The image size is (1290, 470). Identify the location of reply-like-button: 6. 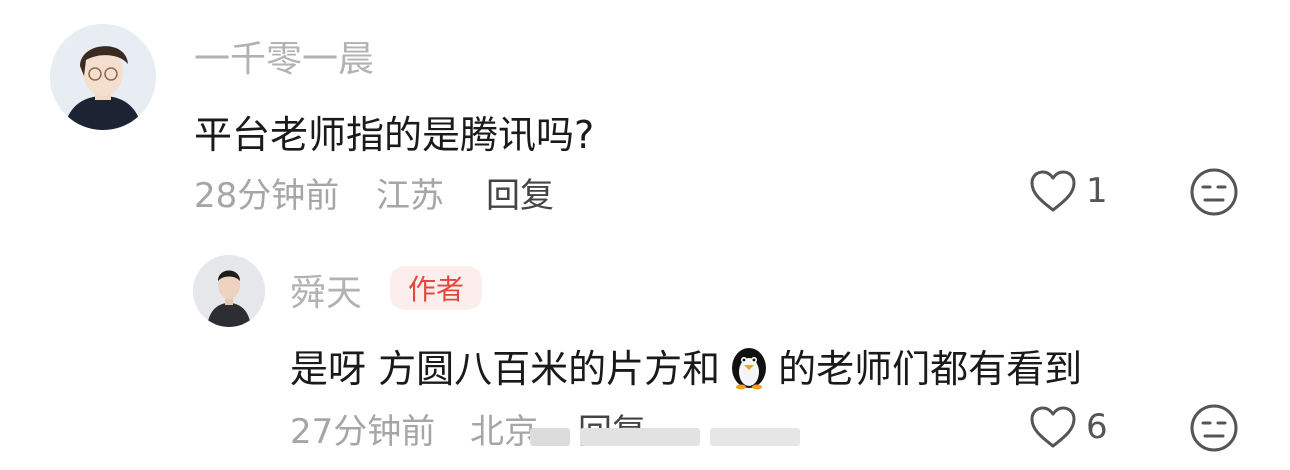
(1068, 427).